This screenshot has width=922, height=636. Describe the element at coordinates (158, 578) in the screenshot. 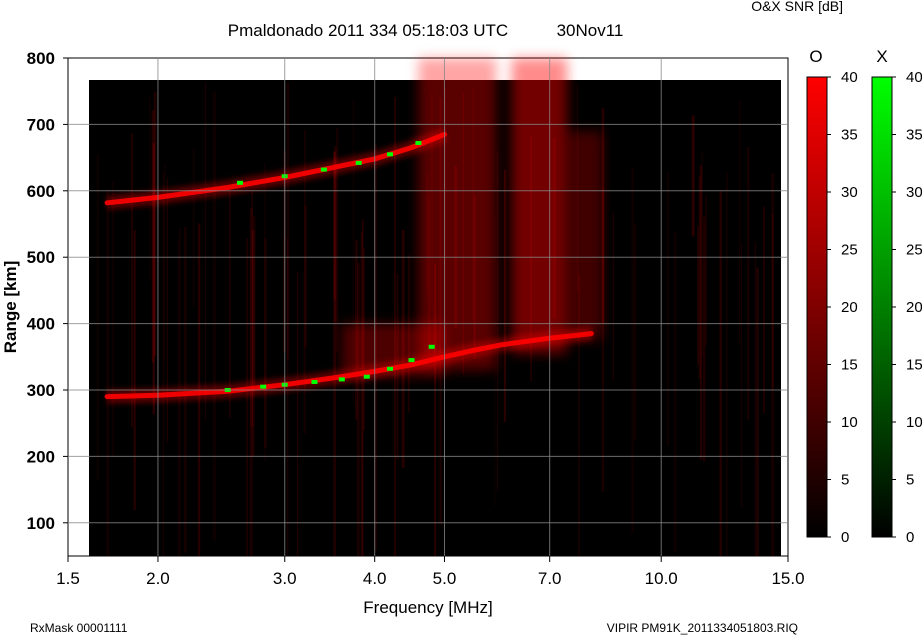

I see `x-tick-label: 2.0` at that location.